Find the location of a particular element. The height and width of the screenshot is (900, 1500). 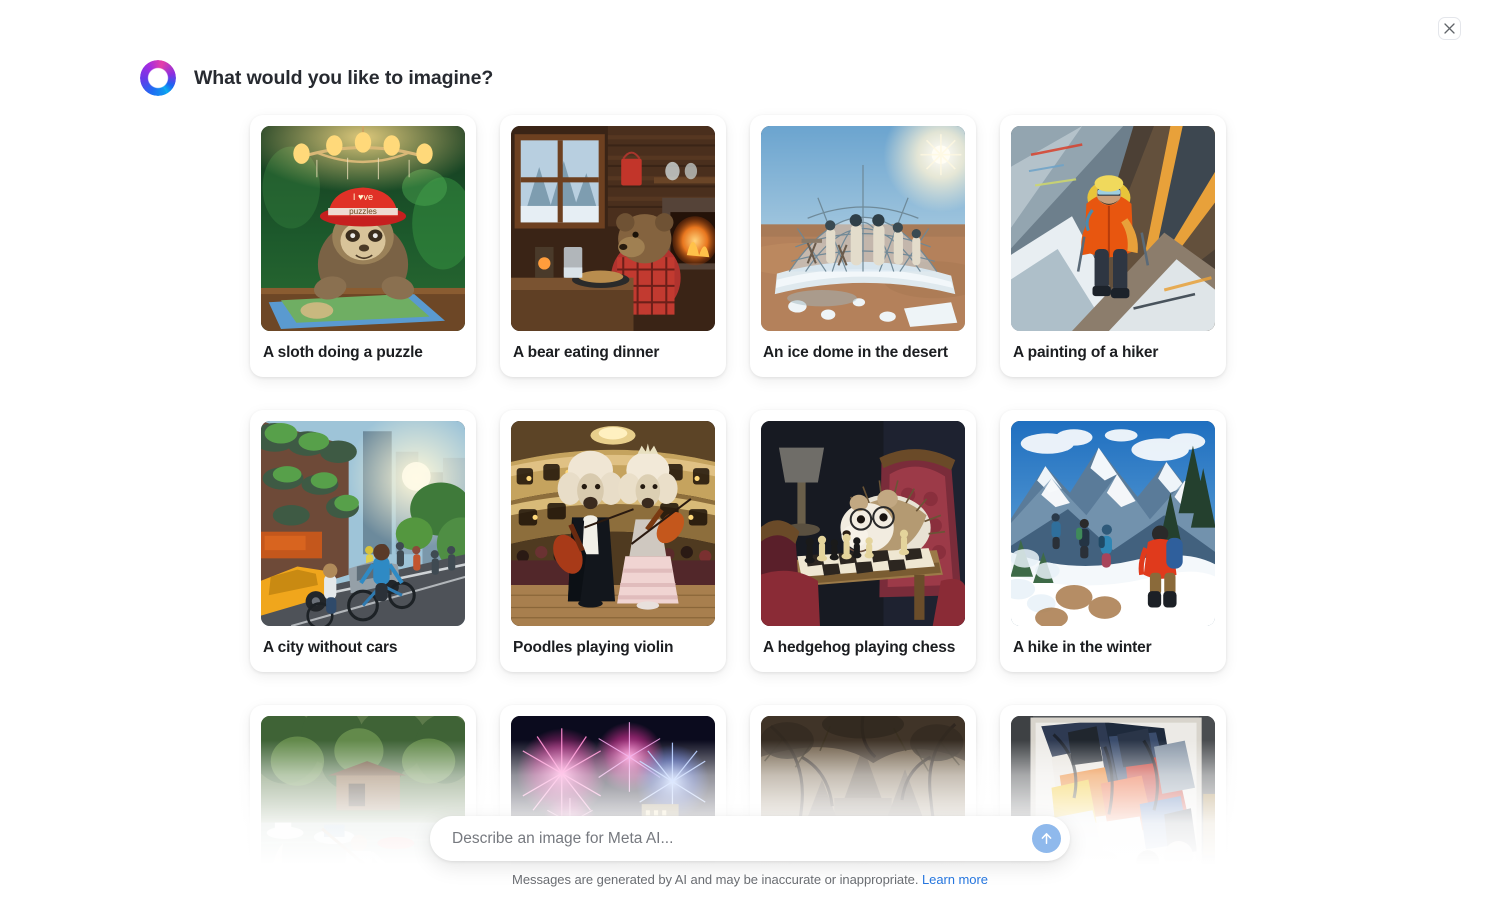

suggestion-card: I ♥ve puzzles A sloth doing a puzzle is located at coordinates (363, 246).